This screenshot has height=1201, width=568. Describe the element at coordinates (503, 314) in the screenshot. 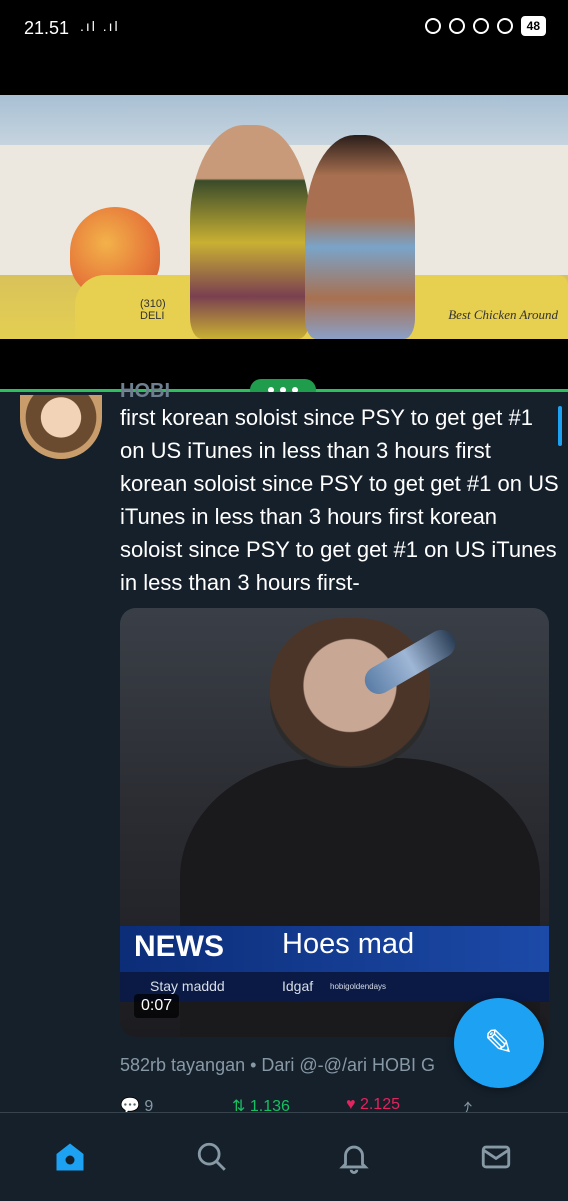

I see `video-car-text: Best Chicken Around` at that location.